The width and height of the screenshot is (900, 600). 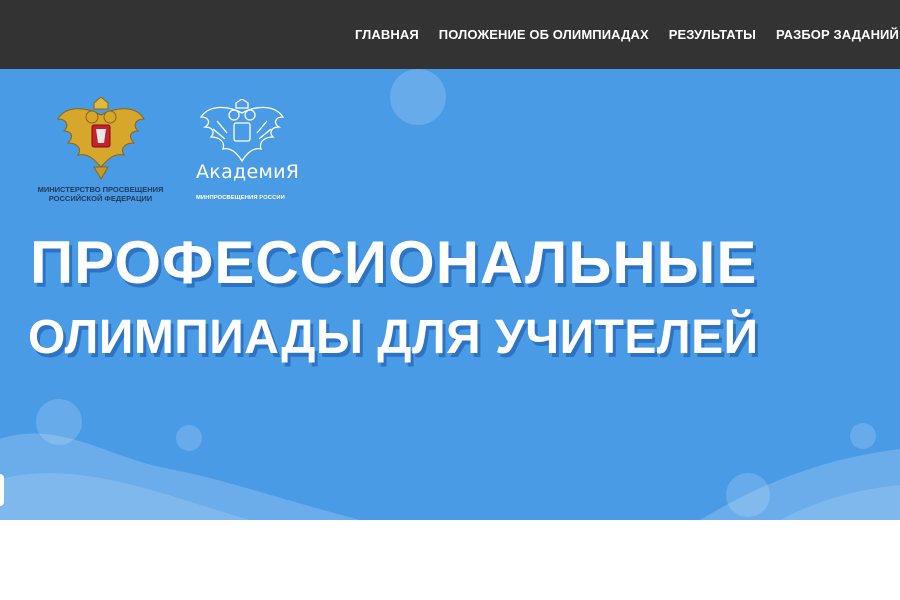 I want to click on side-tab-handle, so click(x=2, y=490).